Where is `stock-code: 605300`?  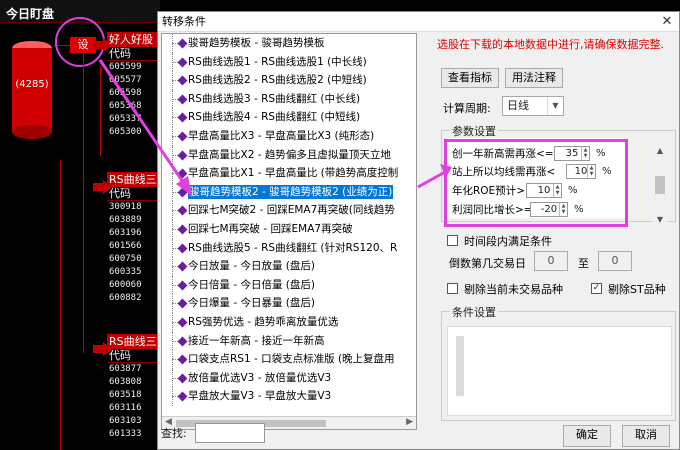
stock-code: 605300 is located at coordinates (133, 132).